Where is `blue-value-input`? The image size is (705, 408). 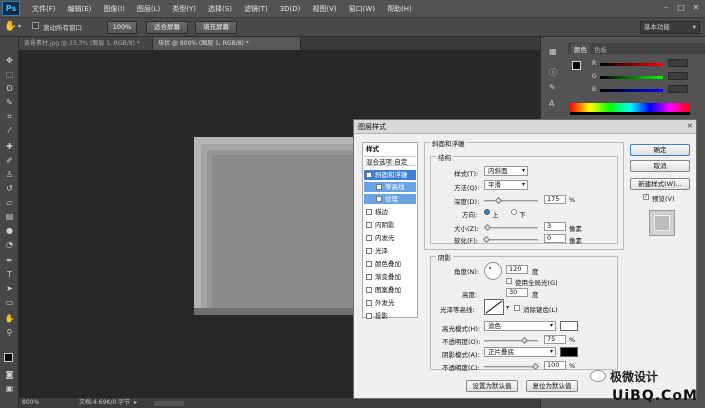 blue-value-input is located at coordinates (678, 89).